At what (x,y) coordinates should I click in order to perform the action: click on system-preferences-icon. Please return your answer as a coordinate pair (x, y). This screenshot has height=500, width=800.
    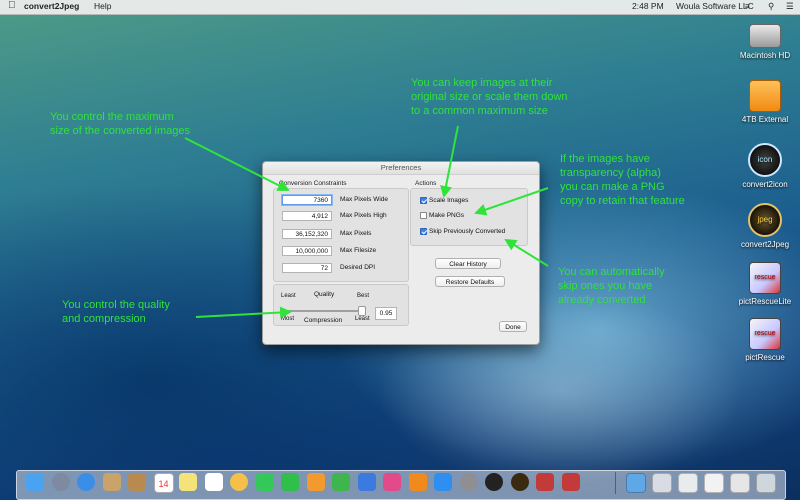
    Looking at the image, I should click on (468, 482).